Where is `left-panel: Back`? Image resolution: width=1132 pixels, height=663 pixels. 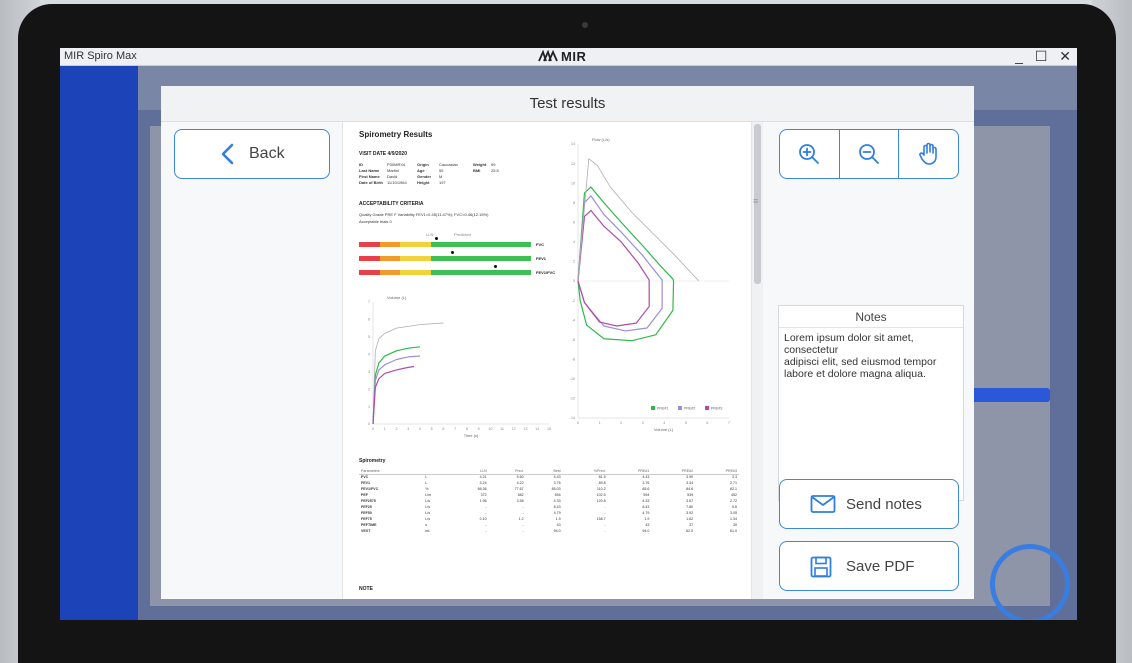 left-panel: Back is located at coordinates (252, 360).